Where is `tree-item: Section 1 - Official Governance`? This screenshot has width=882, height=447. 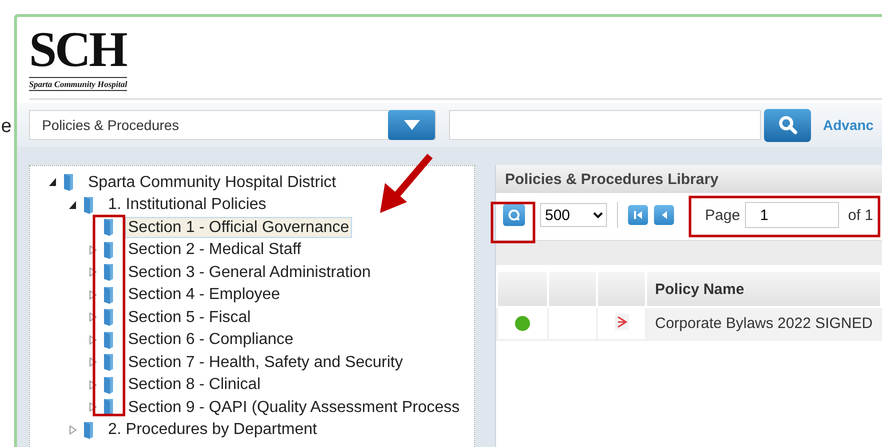 tree-item: Section 1 - Official Governance is located at coordinates (238, 227).